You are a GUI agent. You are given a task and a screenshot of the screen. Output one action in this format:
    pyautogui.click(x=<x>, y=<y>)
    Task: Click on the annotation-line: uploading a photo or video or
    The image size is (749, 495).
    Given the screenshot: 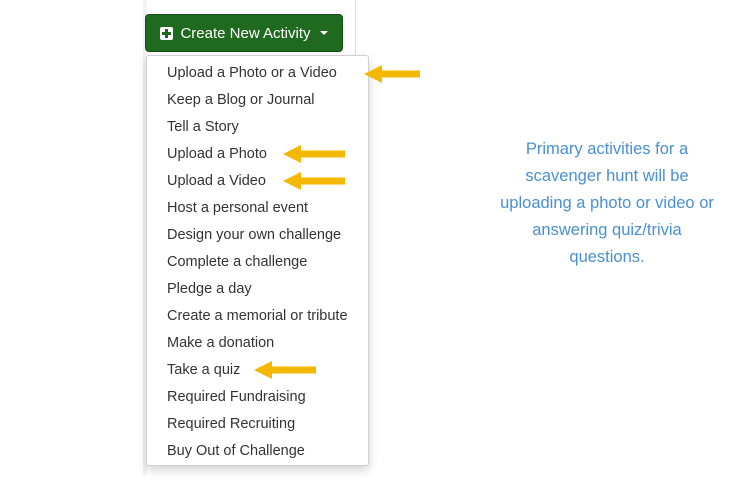 What is the action you would take?
    pyautogui.click(x=607, y=203)
    